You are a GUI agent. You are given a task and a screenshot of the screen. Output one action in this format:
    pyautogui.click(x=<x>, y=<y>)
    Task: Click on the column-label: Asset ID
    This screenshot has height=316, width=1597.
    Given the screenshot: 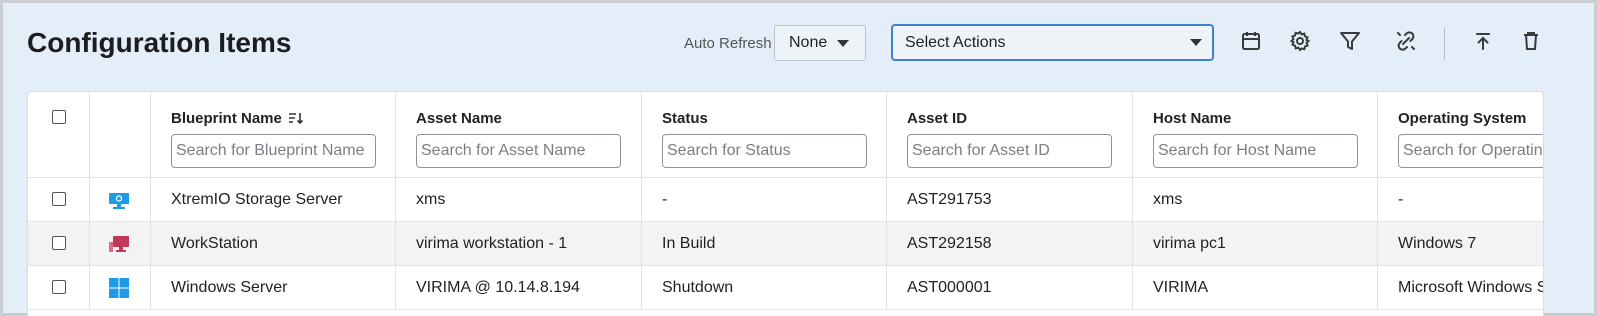 What is the action you would take?
    pyautogui.click(x=937, y=118)
    